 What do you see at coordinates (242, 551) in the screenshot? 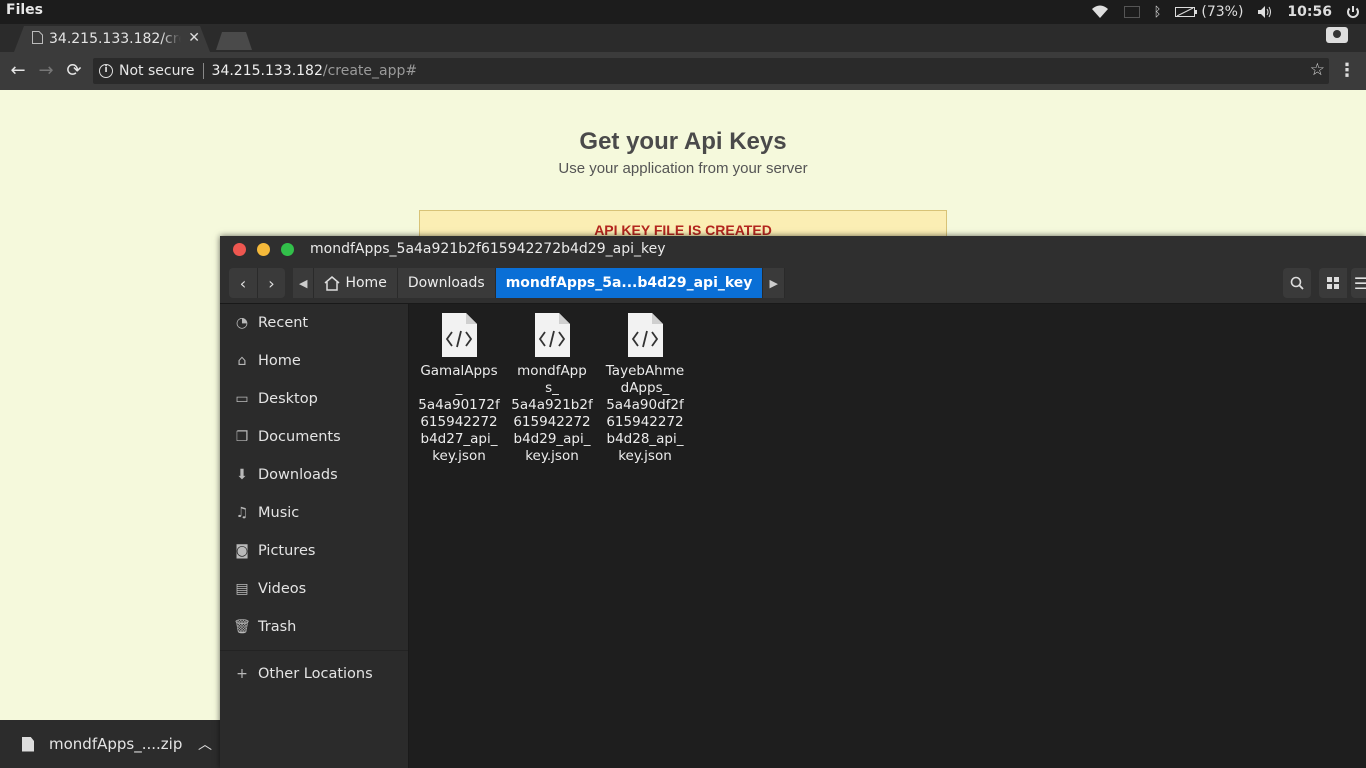
I see `camera-icon: ◙` at bounding box center [242, 551].